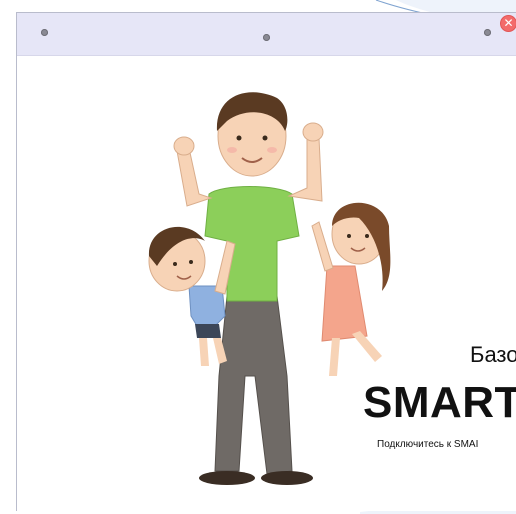  I want to click on screw-dot-right, so click(487, 32).